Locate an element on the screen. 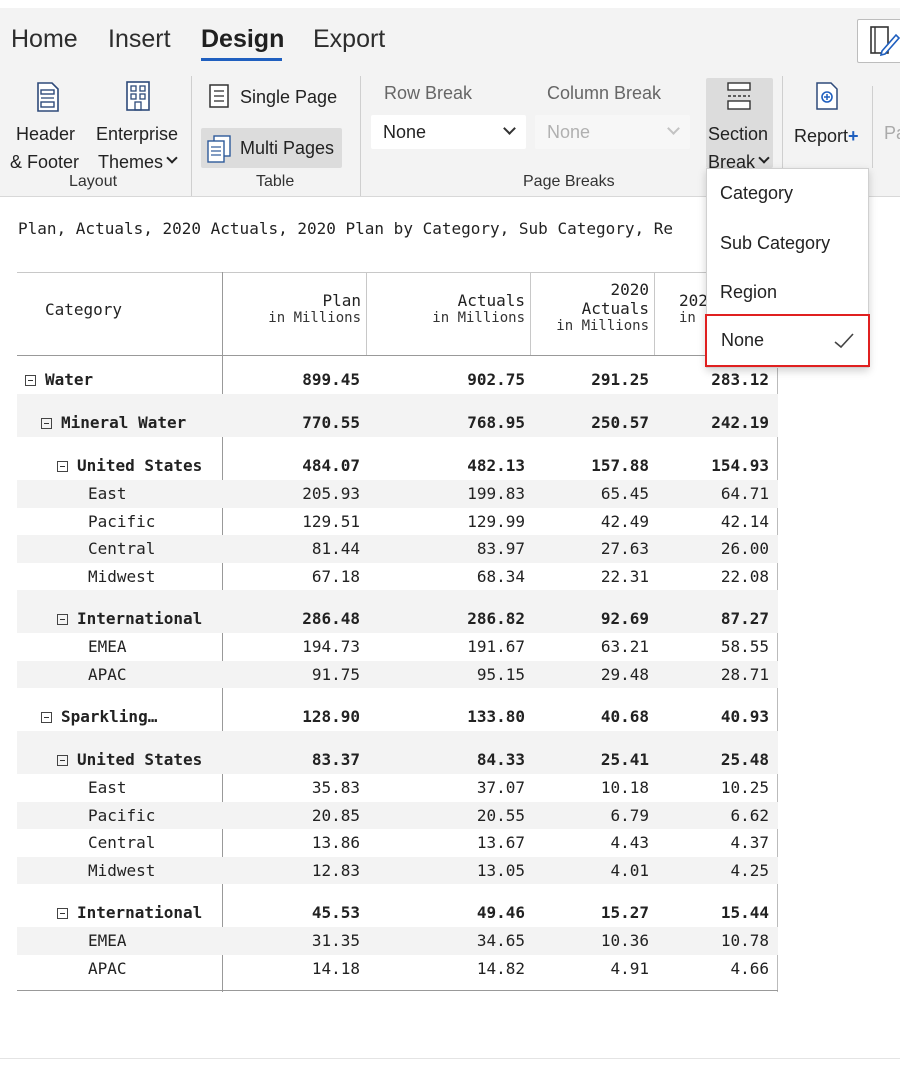 The width and height of the screenshot is (900, 1068). dropdown-item-none: None is located at coordinates (787, 340).